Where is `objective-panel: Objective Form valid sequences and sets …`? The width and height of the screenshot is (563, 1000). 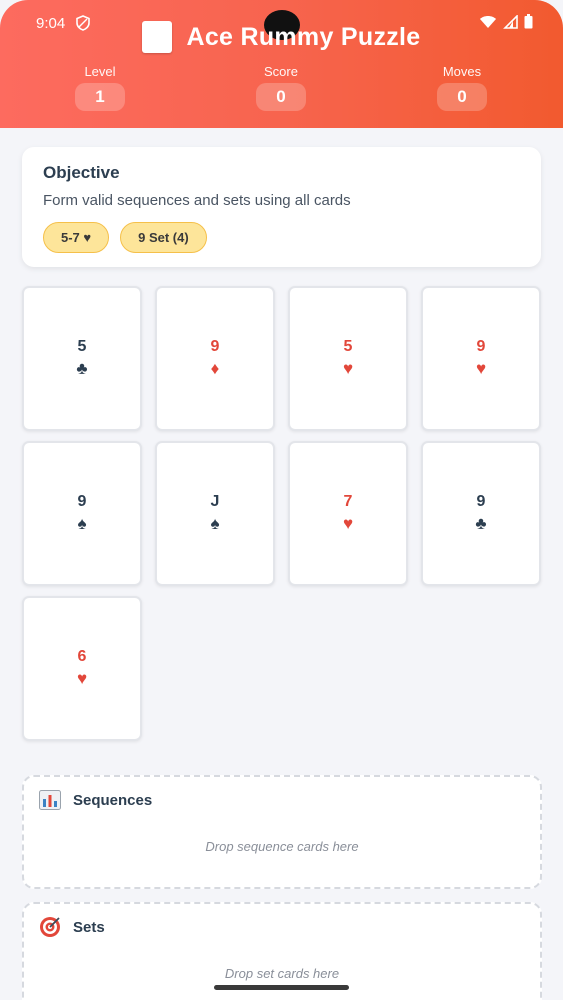 objective-panel: Objective Form valid sequences and sets … is located at coordinates (281, 207).